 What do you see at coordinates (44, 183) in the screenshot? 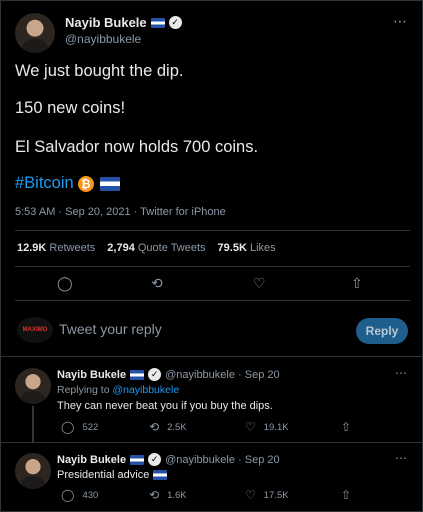
I see `hashtag-text: #Bitcoin` at bounding box center [44, 183].